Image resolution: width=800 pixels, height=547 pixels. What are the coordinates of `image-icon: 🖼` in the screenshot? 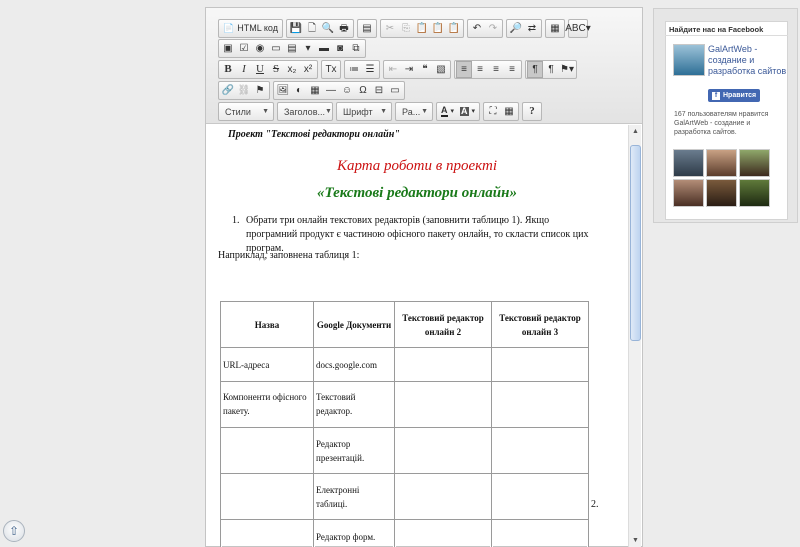 It's located at (283, 90).